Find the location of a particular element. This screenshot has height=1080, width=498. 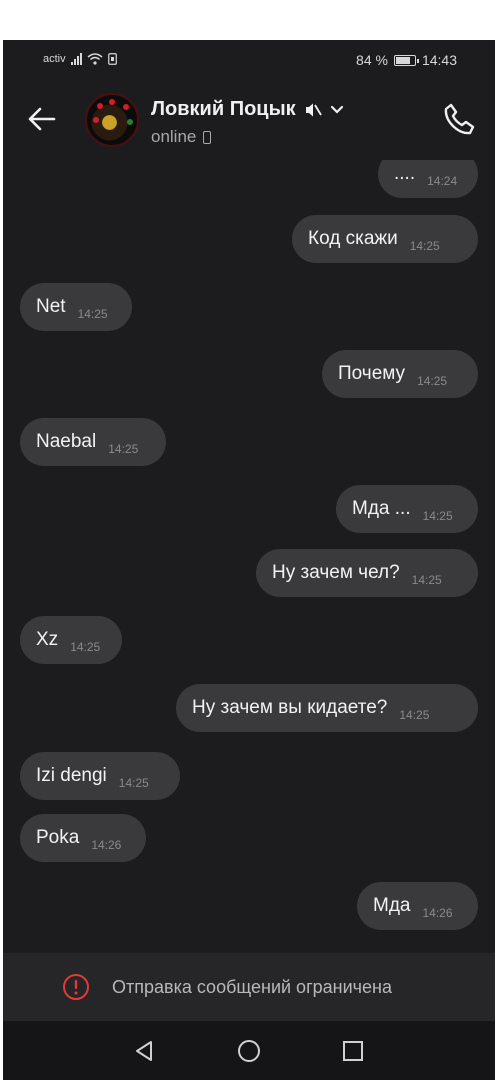

contact-name: Ловкий Поцык is located at coordinates (223, 109).